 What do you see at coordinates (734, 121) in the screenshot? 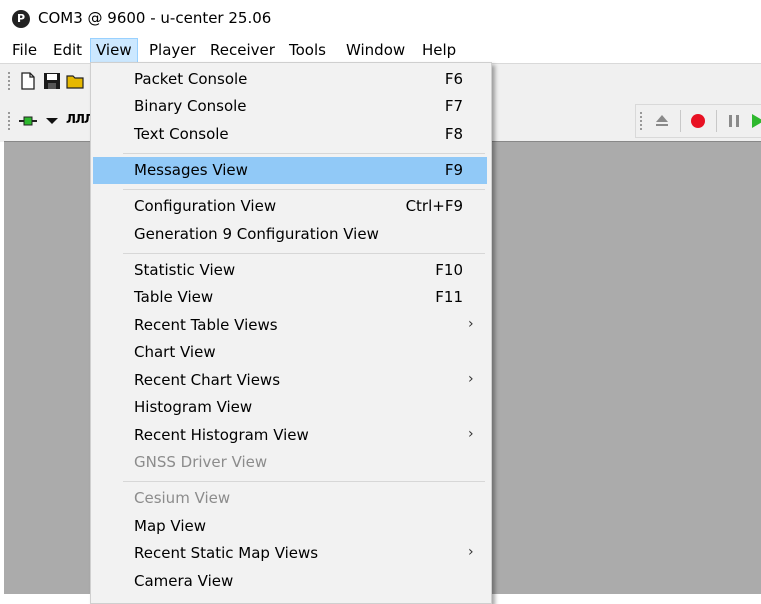
I see `pause-icon` at bounding box center [734, 121].